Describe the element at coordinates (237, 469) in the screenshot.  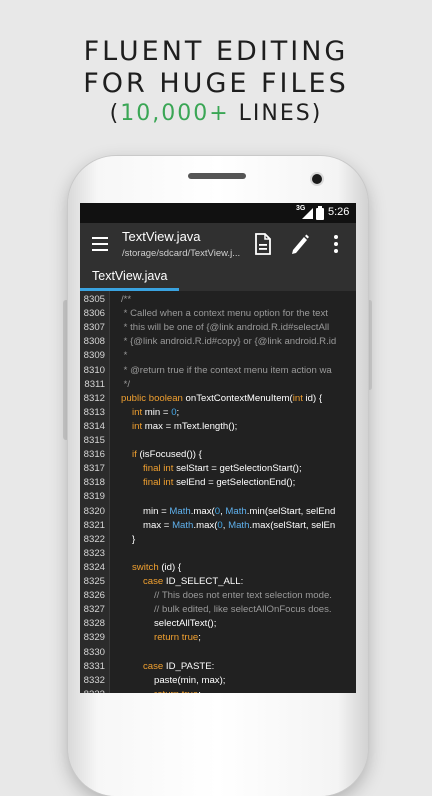
I see `code-token: selStart = getSelectionStart();` at that location.